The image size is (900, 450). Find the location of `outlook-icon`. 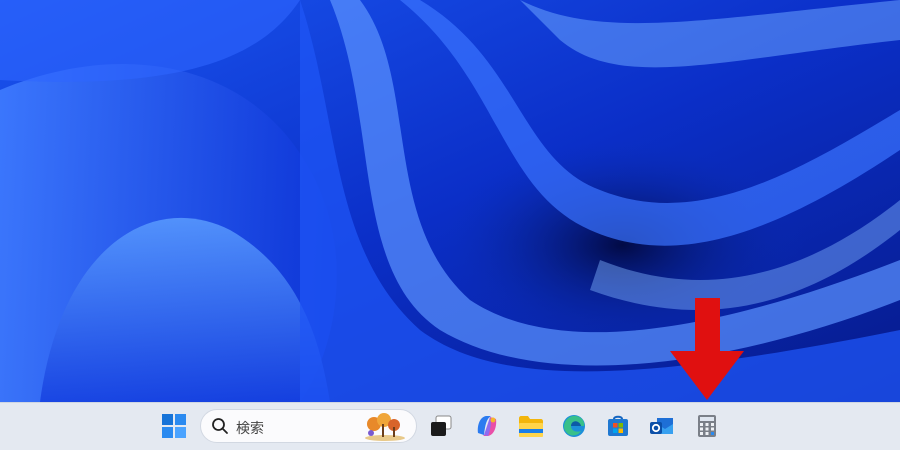

outlook-icon is located at coordinates (661, 426).